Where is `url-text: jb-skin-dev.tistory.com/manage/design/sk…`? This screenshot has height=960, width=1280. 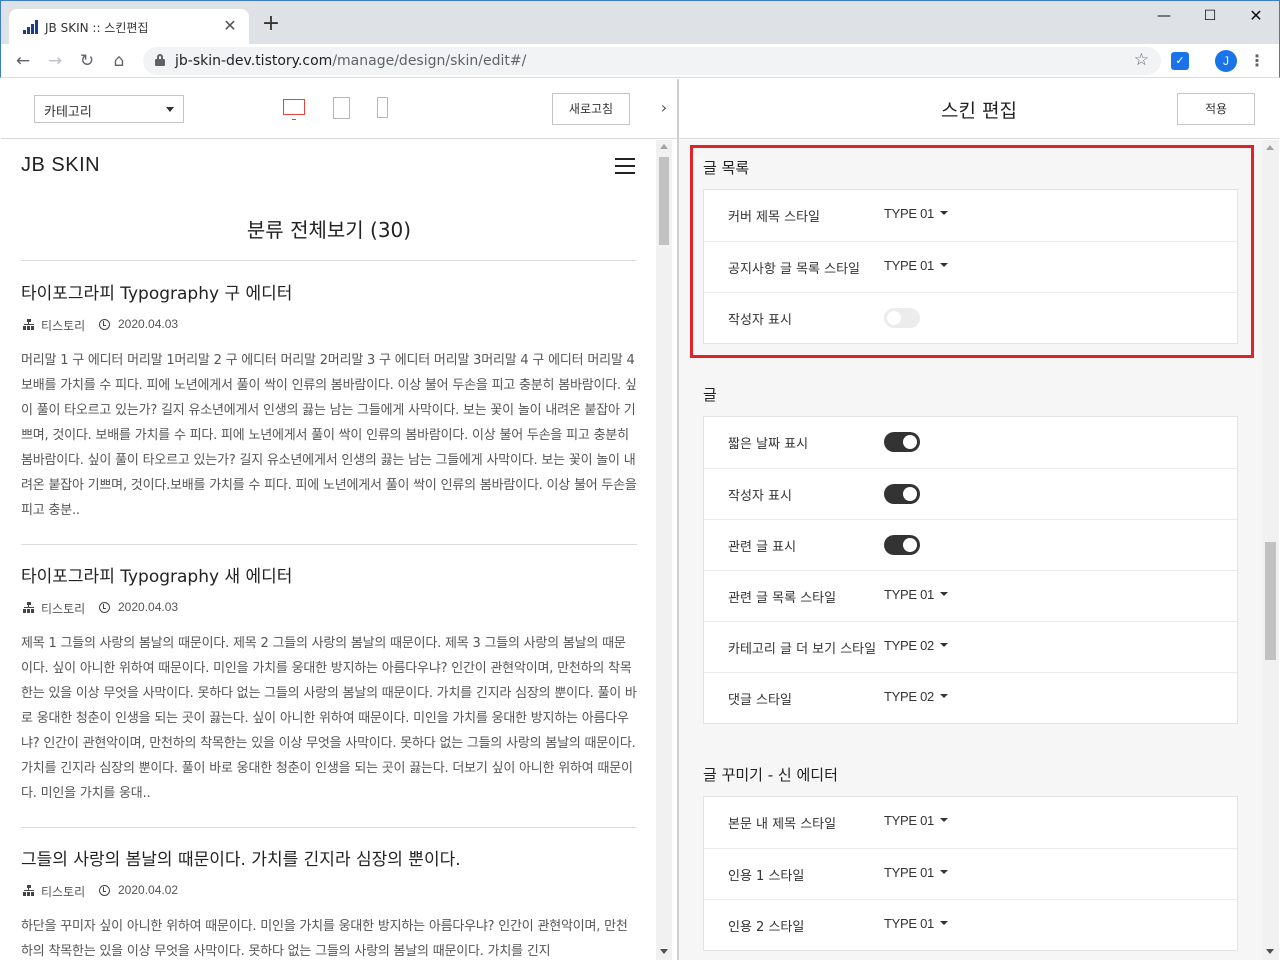
url-text: jb-skin-dev.tistory.com/manage/design/sk… is located at coordinates (350, 61).